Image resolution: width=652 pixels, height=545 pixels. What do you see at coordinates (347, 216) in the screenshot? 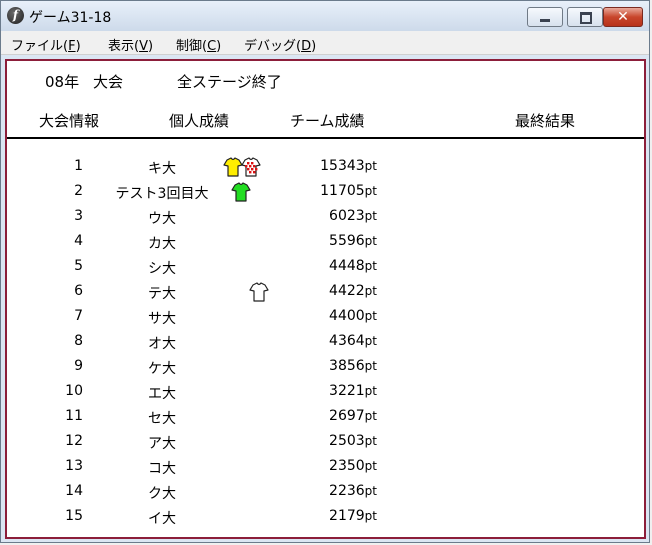
I see `score-value: 6023` at bounding box center [347, 216].